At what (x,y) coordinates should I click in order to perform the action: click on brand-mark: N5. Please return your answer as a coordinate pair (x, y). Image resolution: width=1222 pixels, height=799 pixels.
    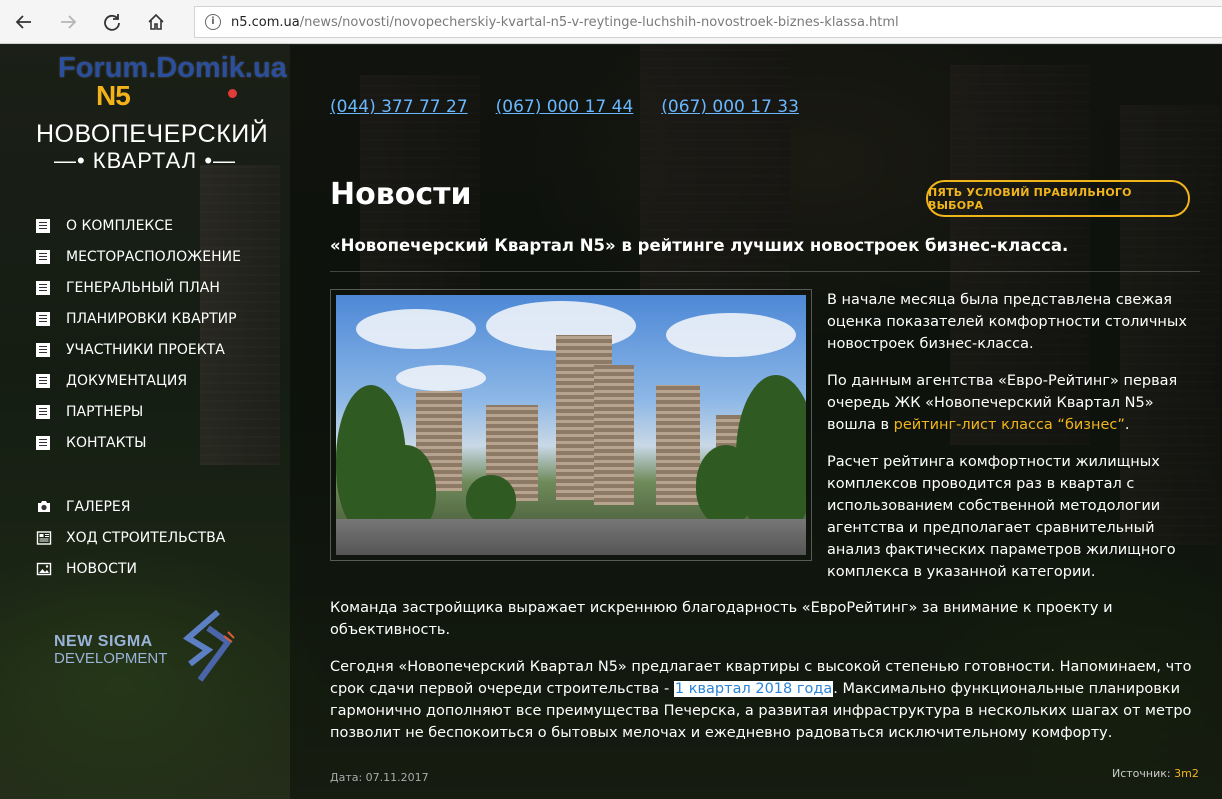
    Looking at the image, I should click on (113, 96).